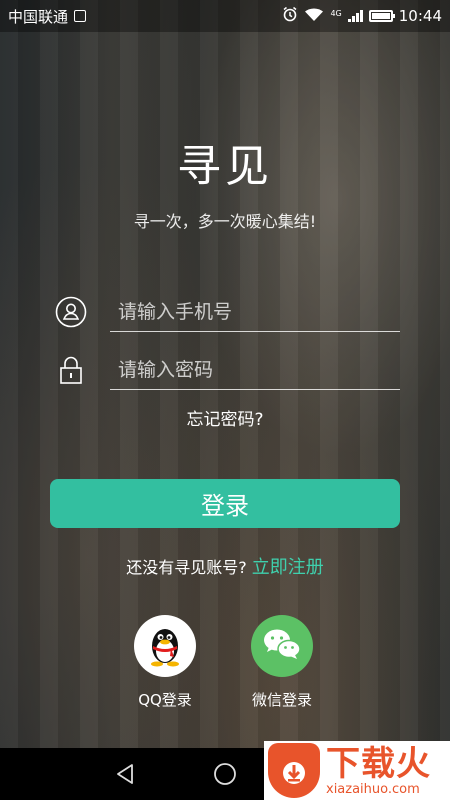  Describe the element at coordinates (336, 13) in the screenshot. I see `network-type: 4G` at that location.